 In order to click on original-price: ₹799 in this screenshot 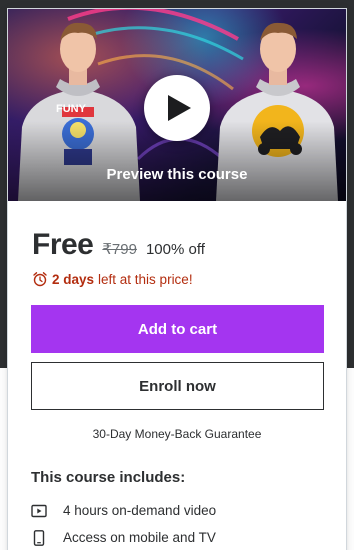, I will do `click(119, 249)`.